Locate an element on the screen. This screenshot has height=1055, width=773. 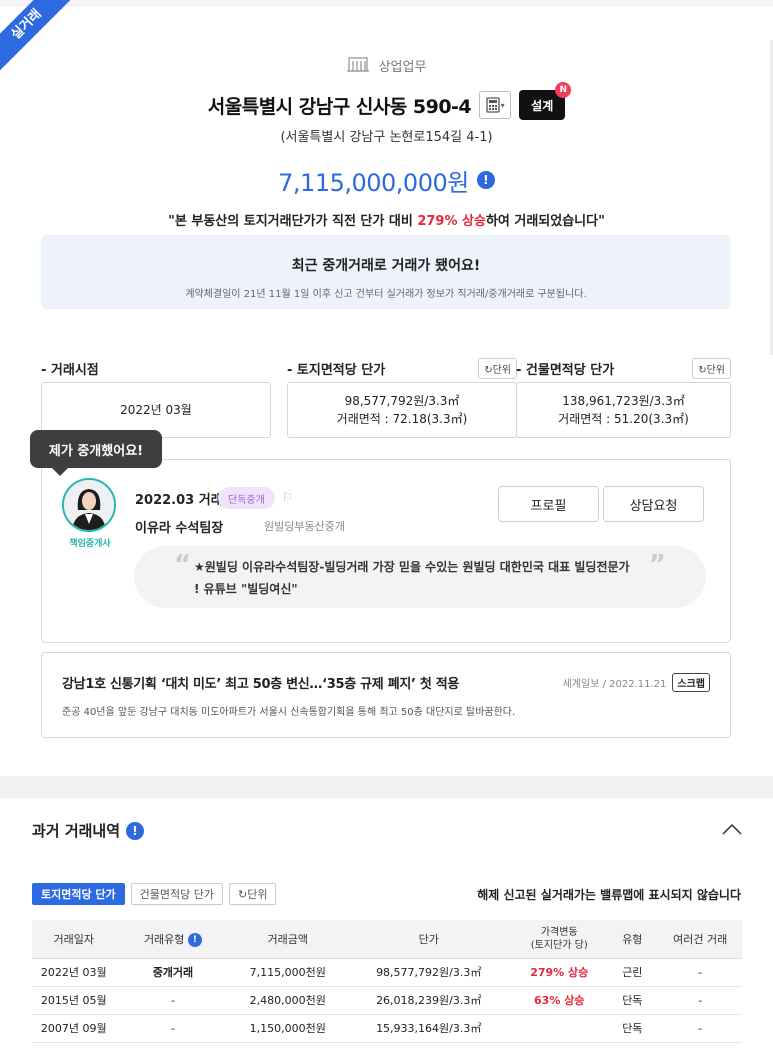
note-highlight: 279% 상승 is located at coordinates (451, 221).